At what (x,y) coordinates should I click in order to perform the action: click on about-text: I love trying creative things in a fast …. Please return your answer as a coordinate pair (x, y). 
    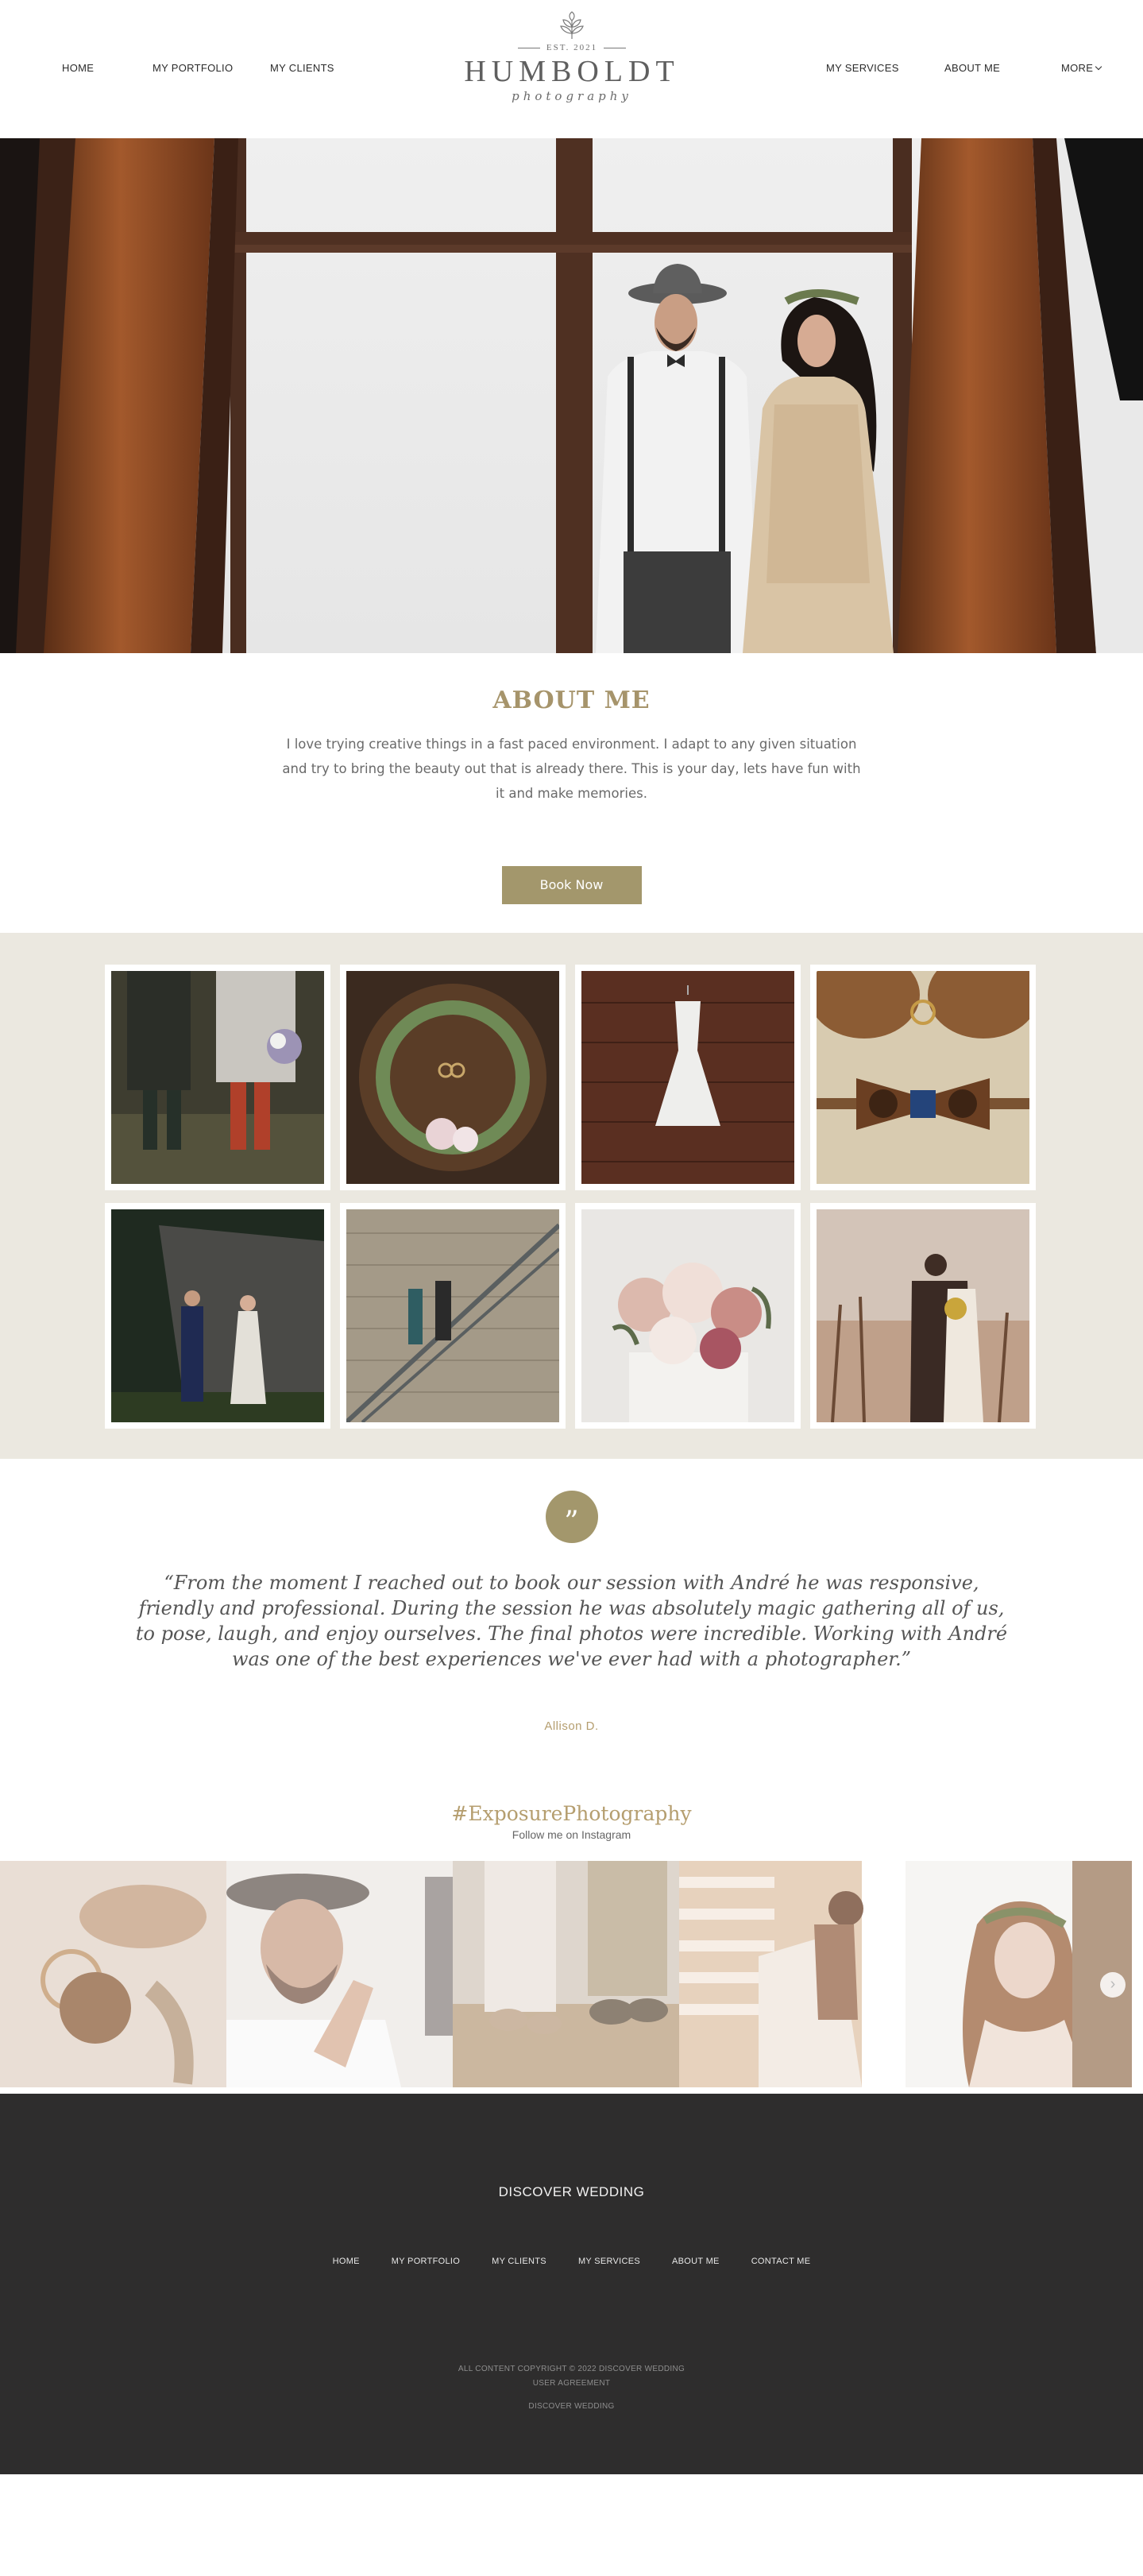
    Looking at the image, I should click on (571, 769).